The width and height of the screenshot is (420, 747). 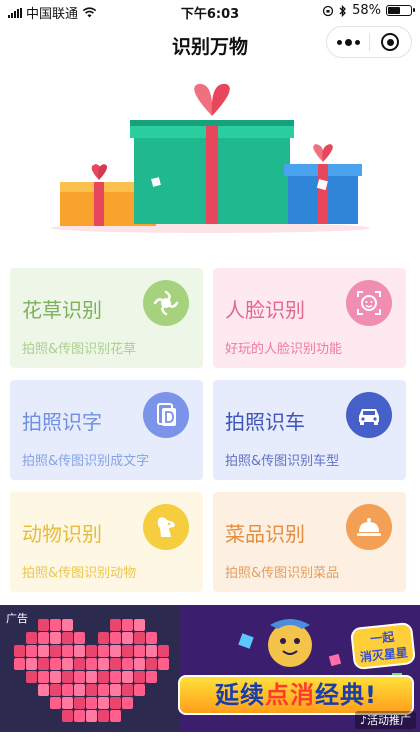 What do you see at coordinates (348, 42) in the screenshot?
I see `more-button` at bounding box center [348, 42].